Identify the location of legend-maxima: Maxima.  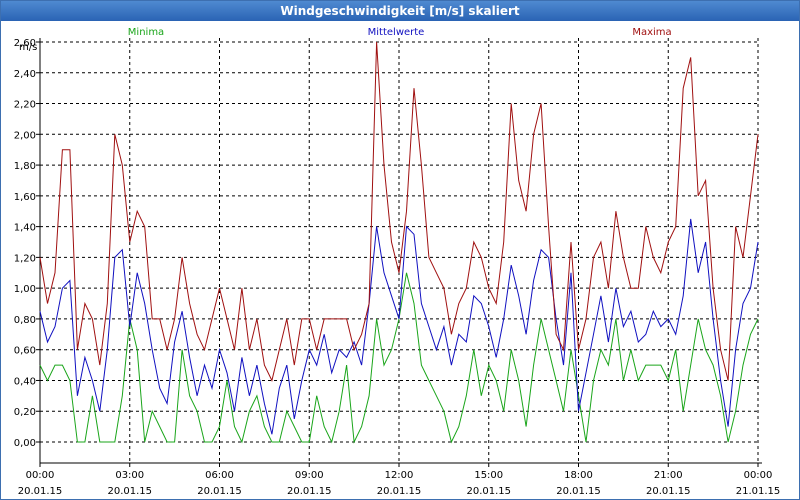
(651, 32).